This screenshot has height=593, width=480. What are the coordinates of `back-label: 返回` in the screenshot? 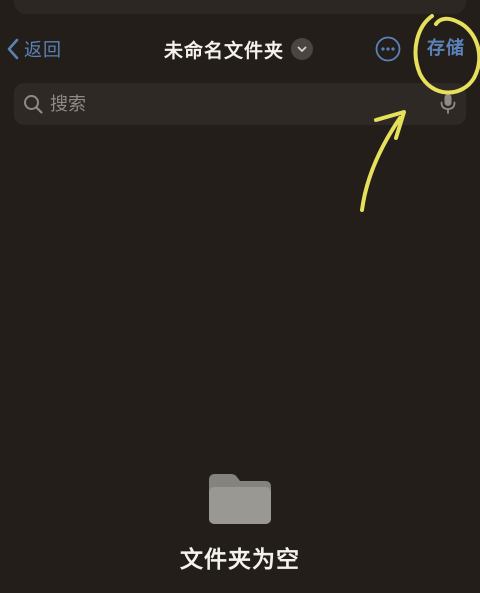 It's located at (43, 50).